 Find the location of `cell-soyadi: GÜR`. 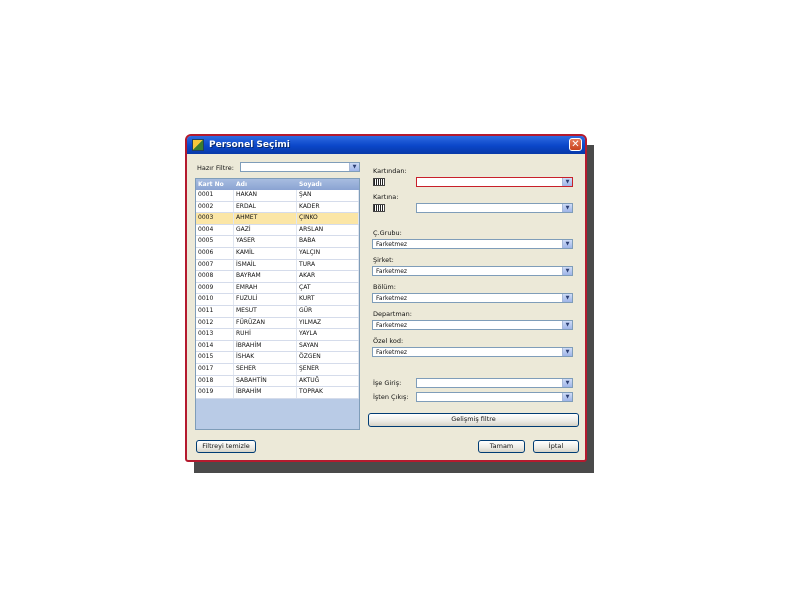

cell-soyadi: GÜR is located at coordinates (328, 311).